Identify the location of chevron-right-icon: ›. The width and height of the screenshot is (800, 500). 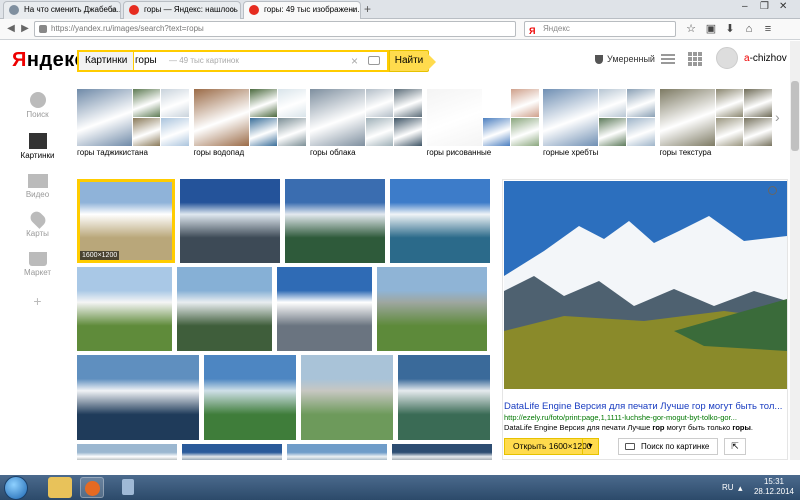
(777, 117).